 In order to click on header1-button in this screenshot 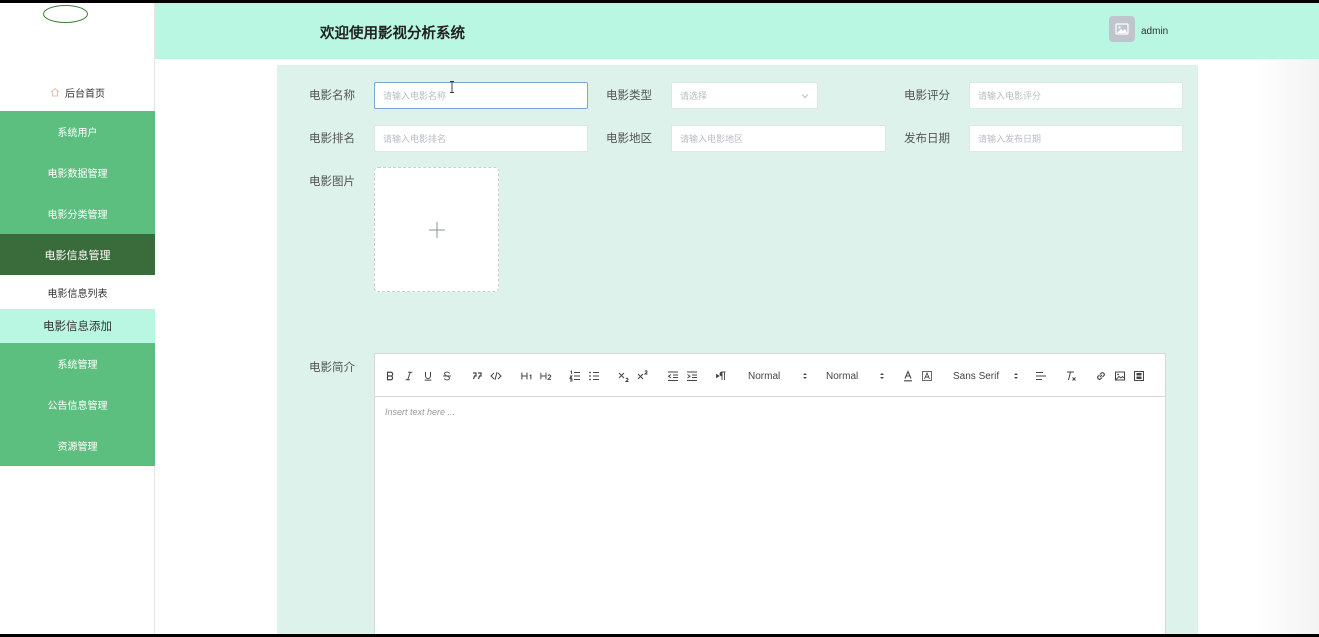, I will do `click(527, 376)`.